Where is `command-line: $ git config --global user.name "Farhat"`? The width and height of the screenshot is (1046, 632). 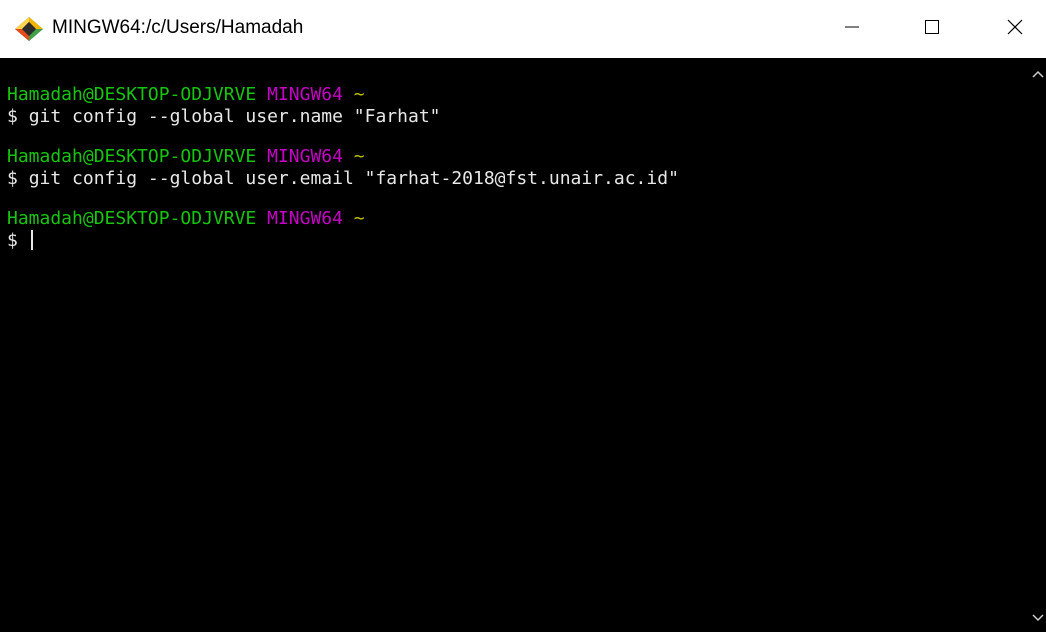 command-line: $ git config --global user.name "Farhat" is located at coordinates (518, 117).